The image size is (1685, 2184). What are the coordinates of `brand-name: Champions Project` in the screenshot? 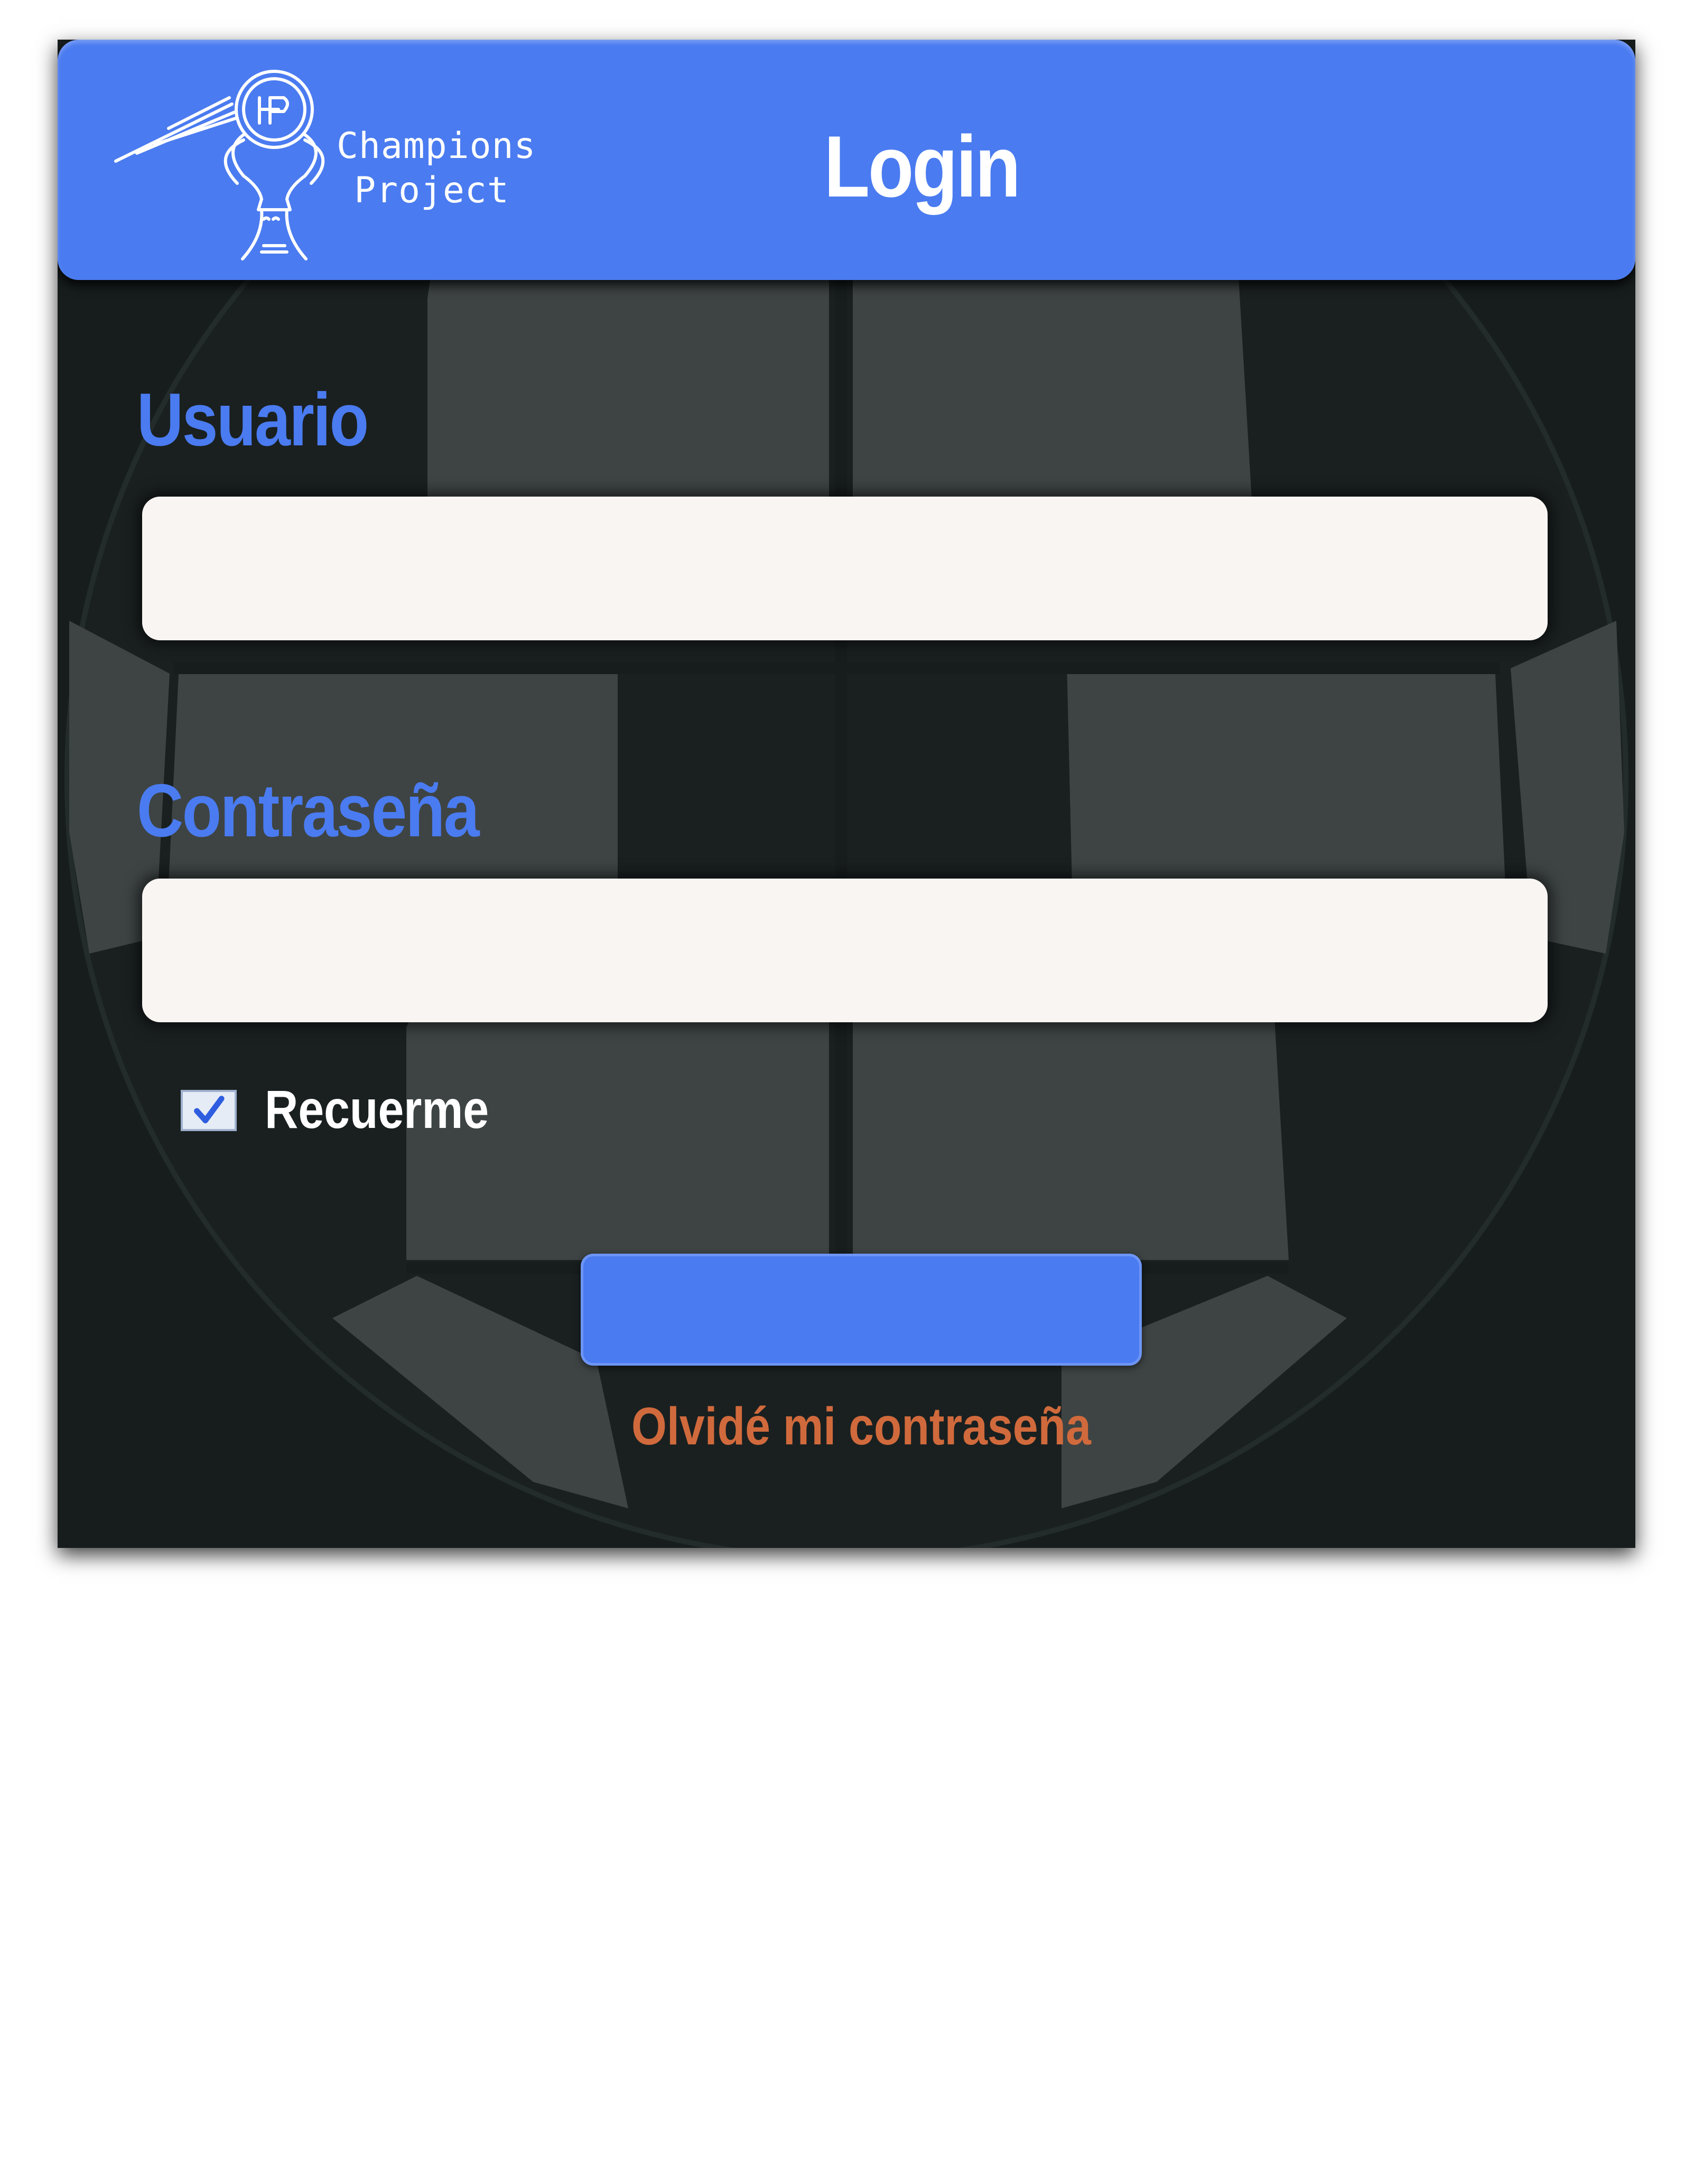 It's located at (436, 168).